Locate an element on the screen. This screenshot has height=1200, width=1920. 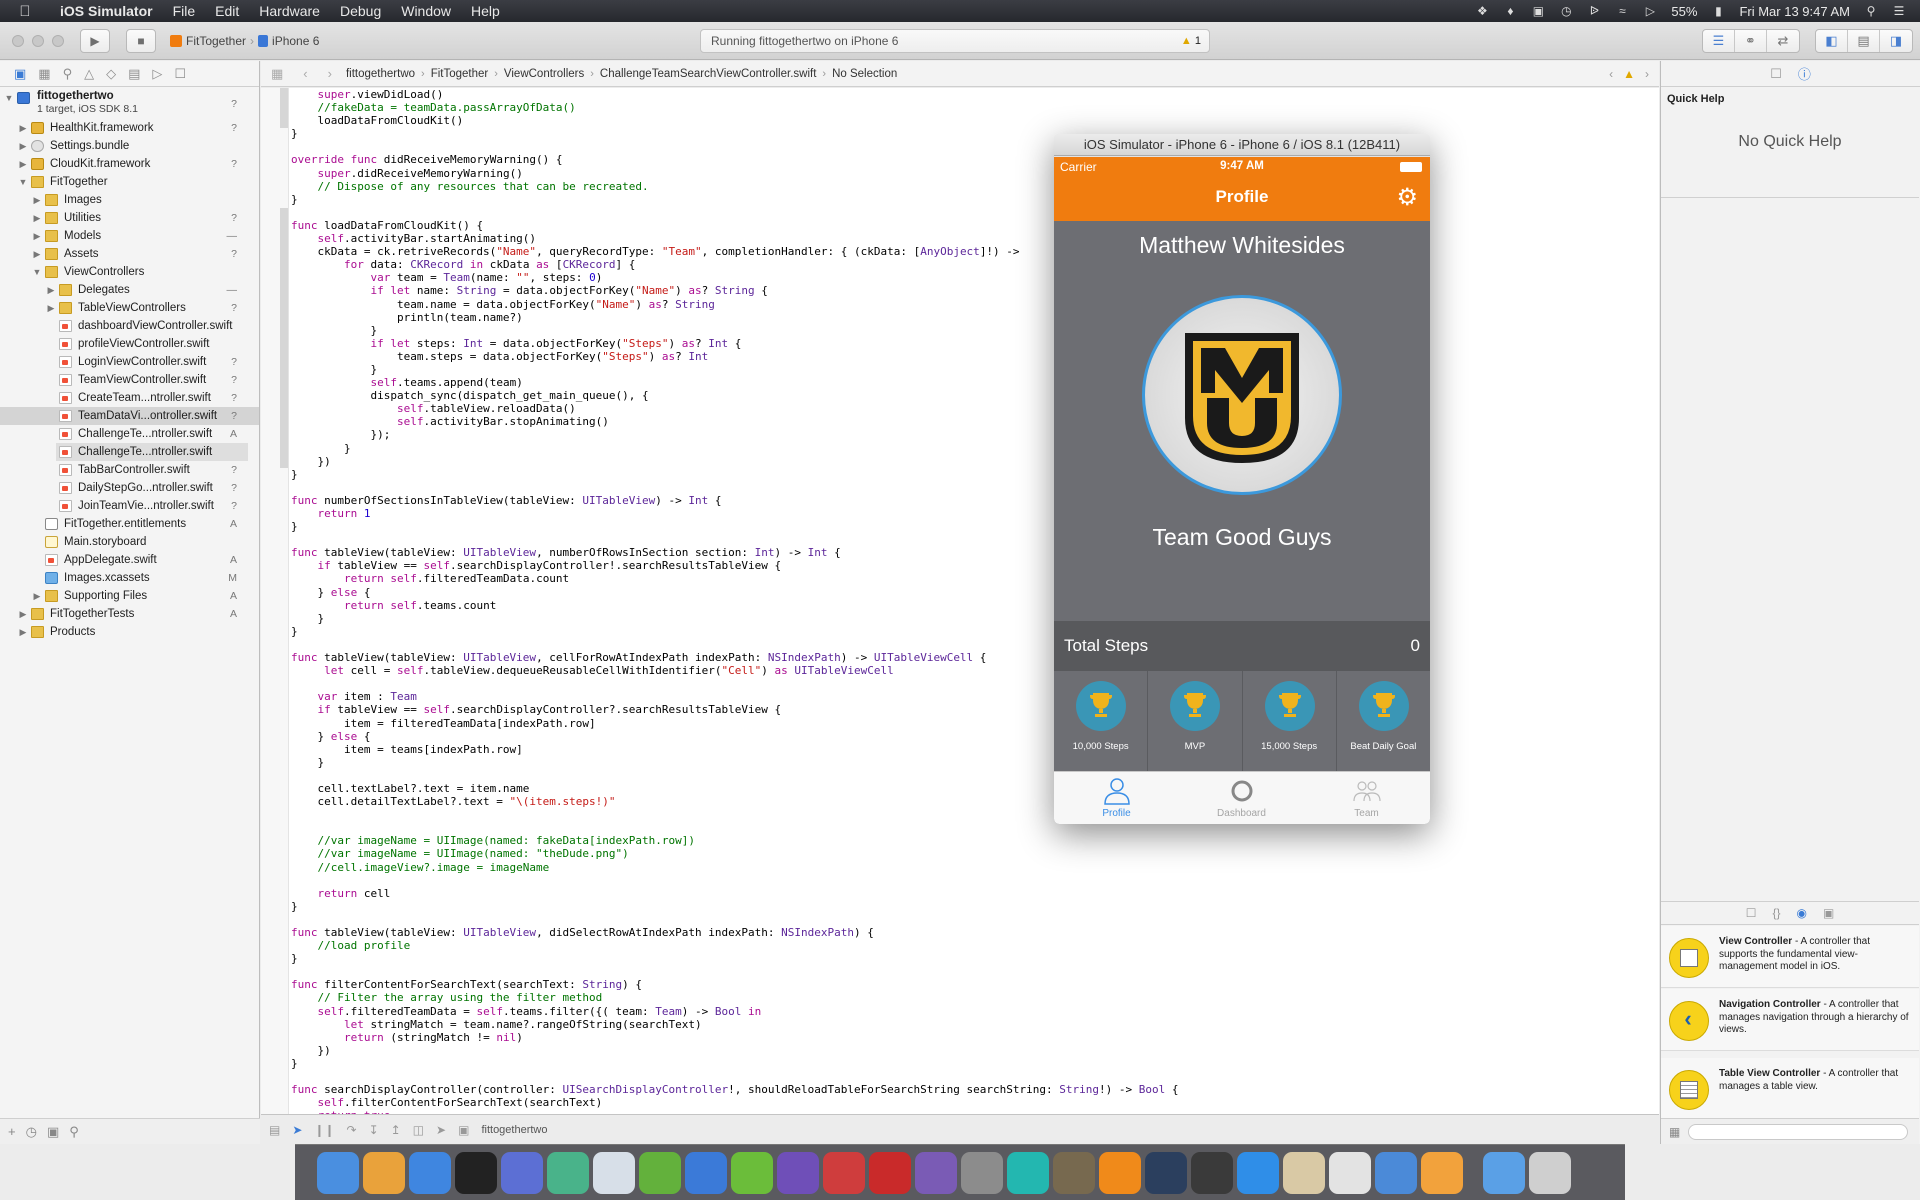
dock-app-xcode-icon is located at coordinates (522, 1173).